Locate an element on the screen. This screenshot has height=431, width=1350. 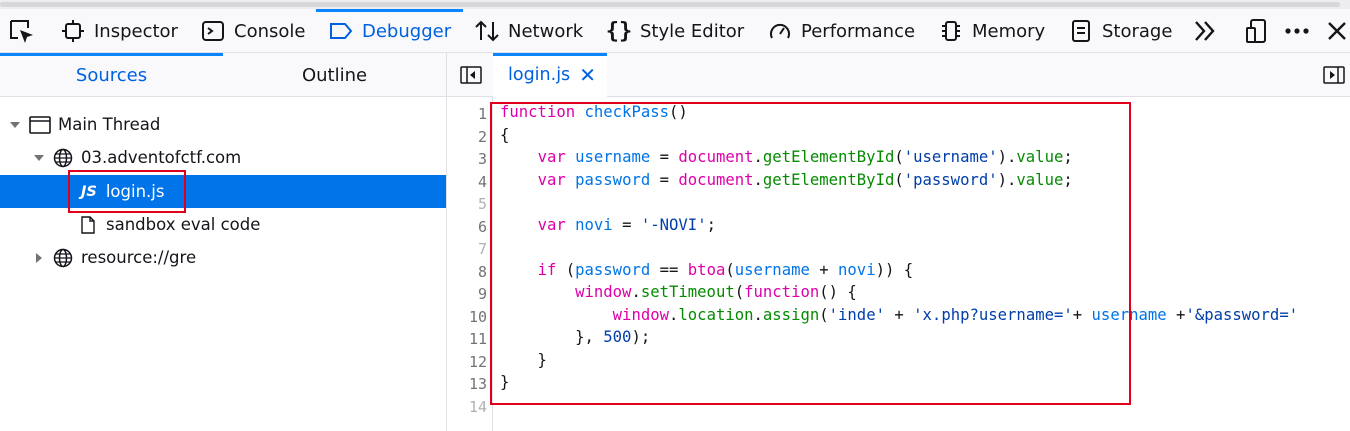
line-number: 2 is located at coordinates (467, 137).